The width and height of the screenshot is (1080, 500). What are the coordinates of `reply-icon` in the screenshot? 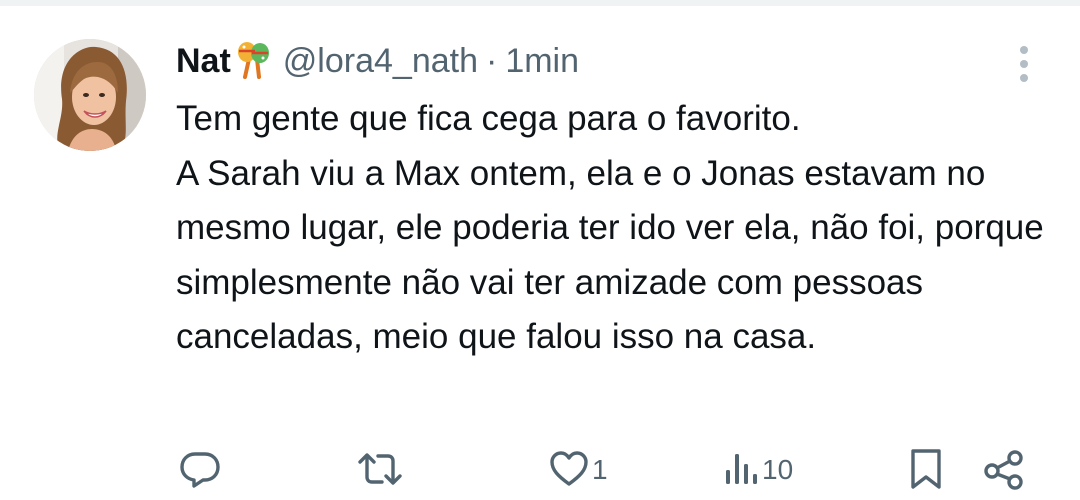 It's located at (200, 469).